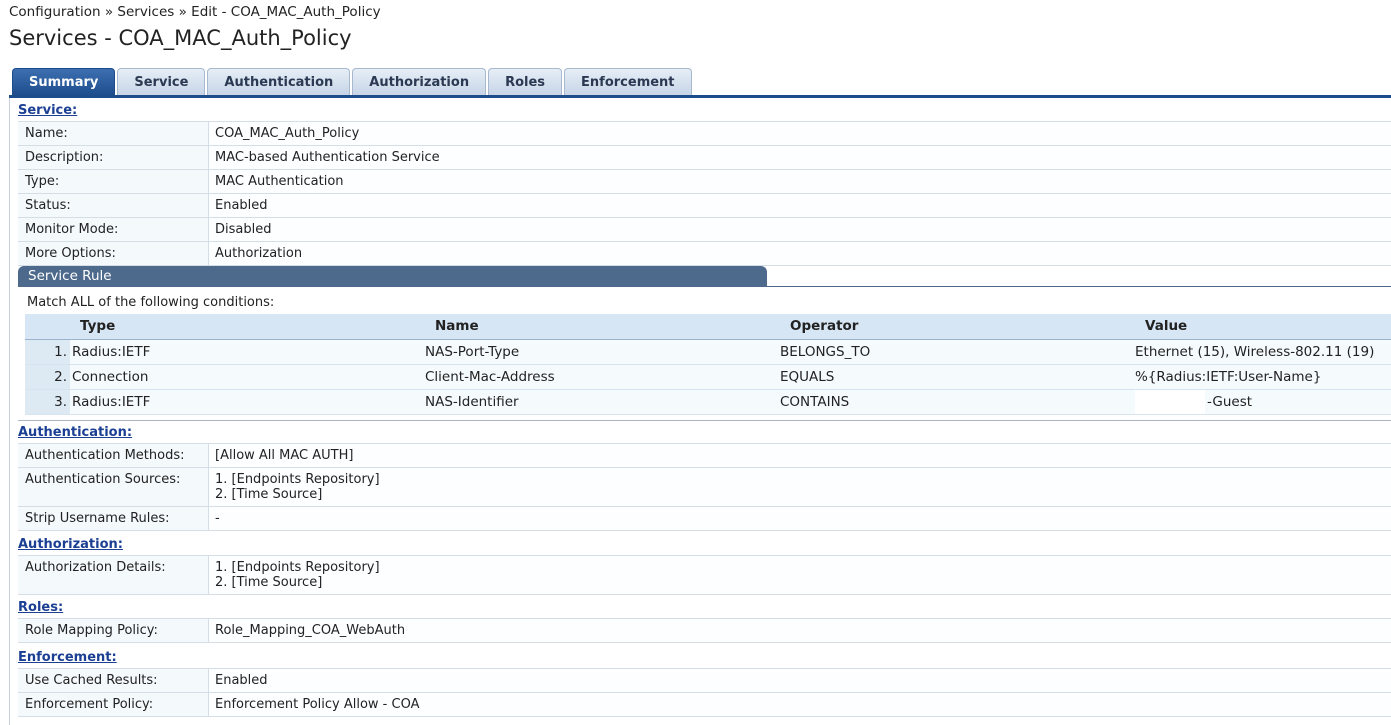 This screenshot has height=725, width=1391. Describe the element at coordinates (800, 253) in the screenshot. I see `service-more-options-value: Authorization` at that location.